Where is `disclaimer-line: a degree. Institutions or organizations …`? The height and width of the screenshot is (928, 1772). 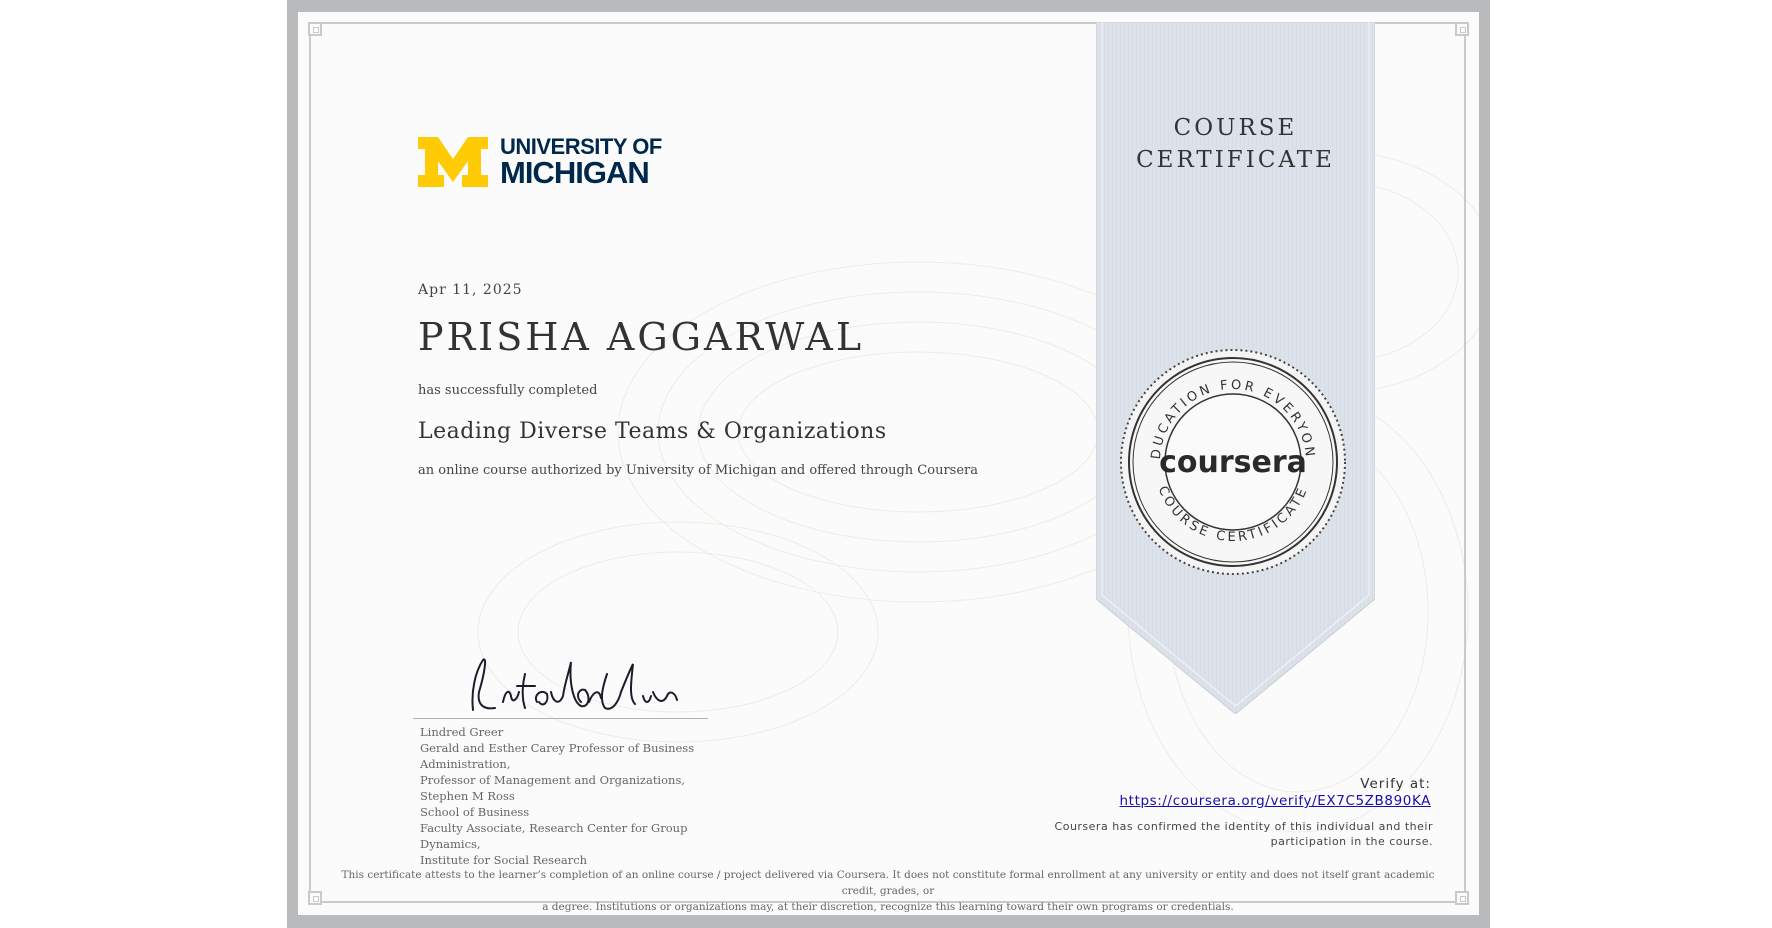 disclaimer-line: a degree. Institutions or organizations … is located at coordinates (888, 907).